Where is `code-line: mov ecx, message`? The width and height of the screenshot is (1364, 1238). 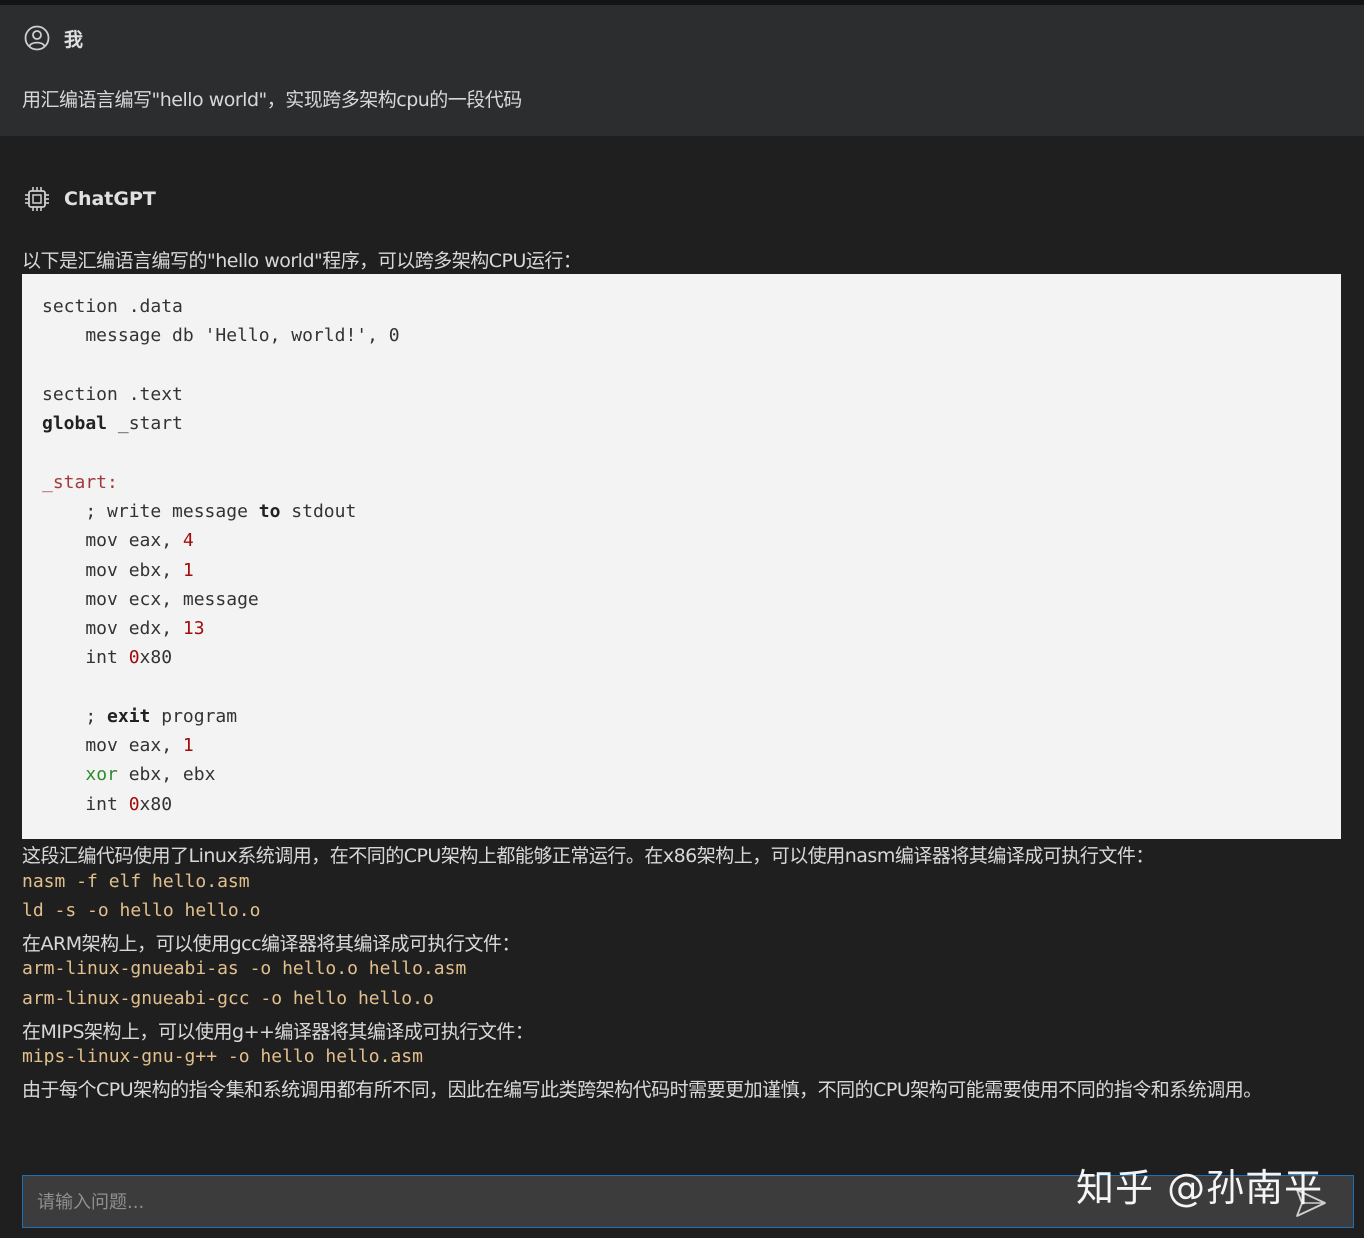 code-line: mov ecx, message is located at coordinates (150, 599).